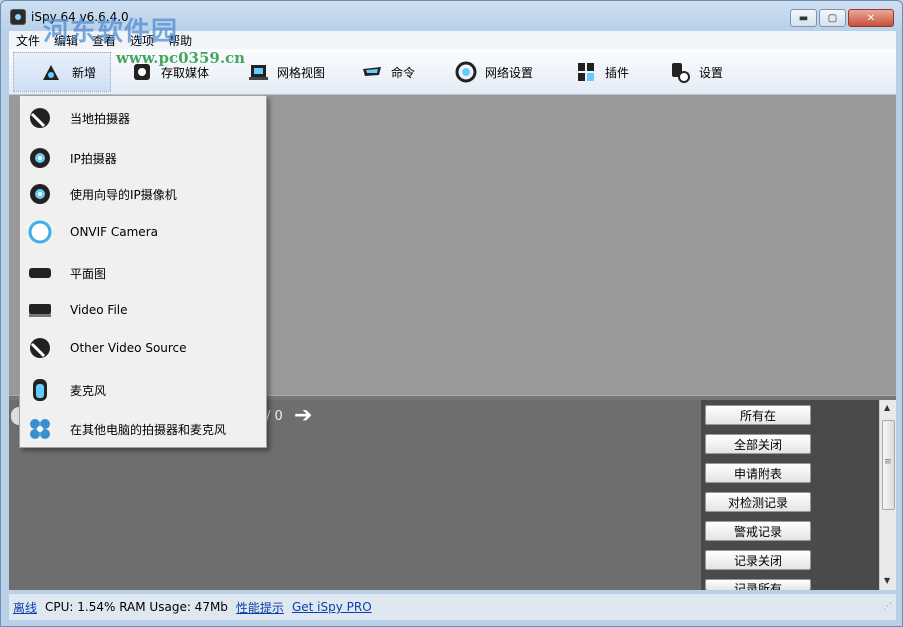  I want to click on dropdown-label: Video File, so click(99, 310).